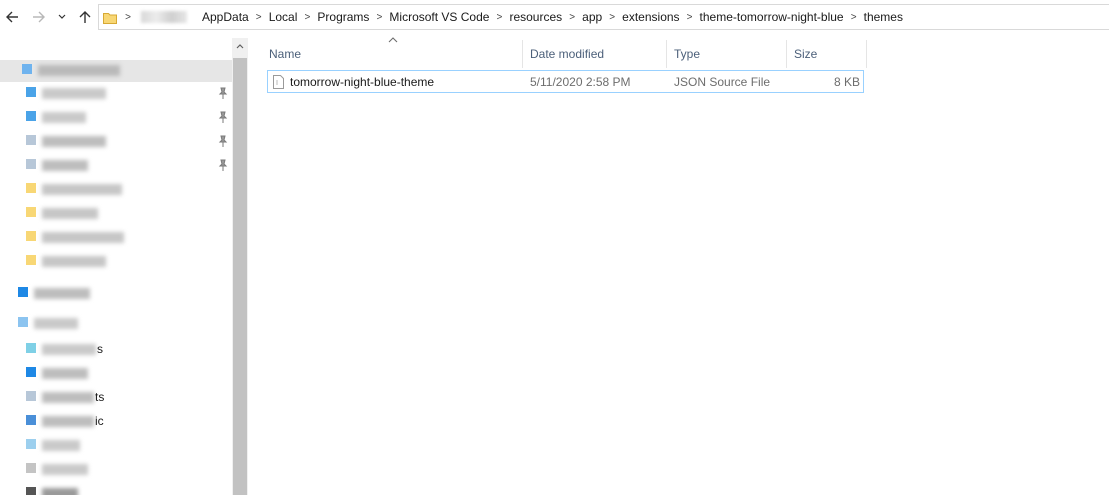 This screenshot has height=495, width=1109. Describe the element at coordinates (23, 292) in the screenshot. I see `cloud-icon` at that location.